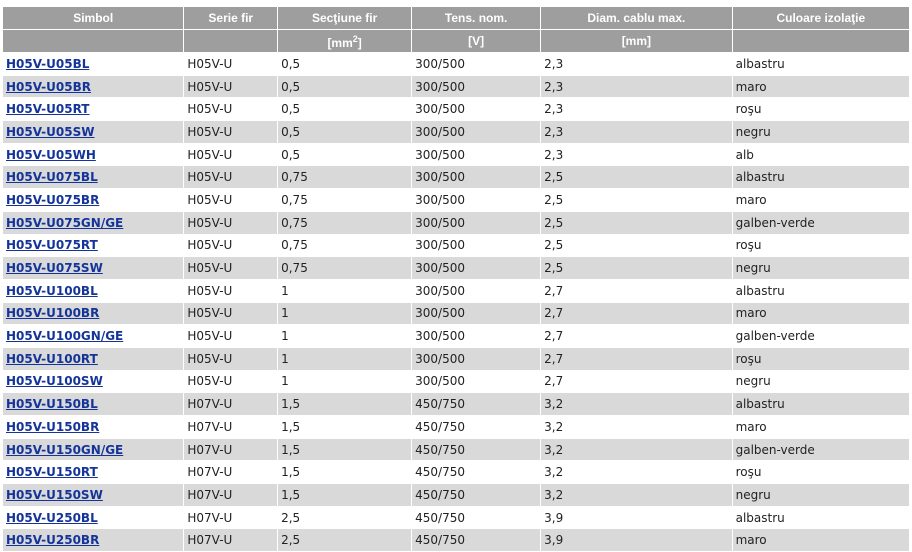 Image resolution: width=912 pixels, height=552 pixels. What do you see at coordinates (52, 177) in the screenshot?
I see `product-symbol-link: H05V-U075BL` at bounding box center [52, 177].